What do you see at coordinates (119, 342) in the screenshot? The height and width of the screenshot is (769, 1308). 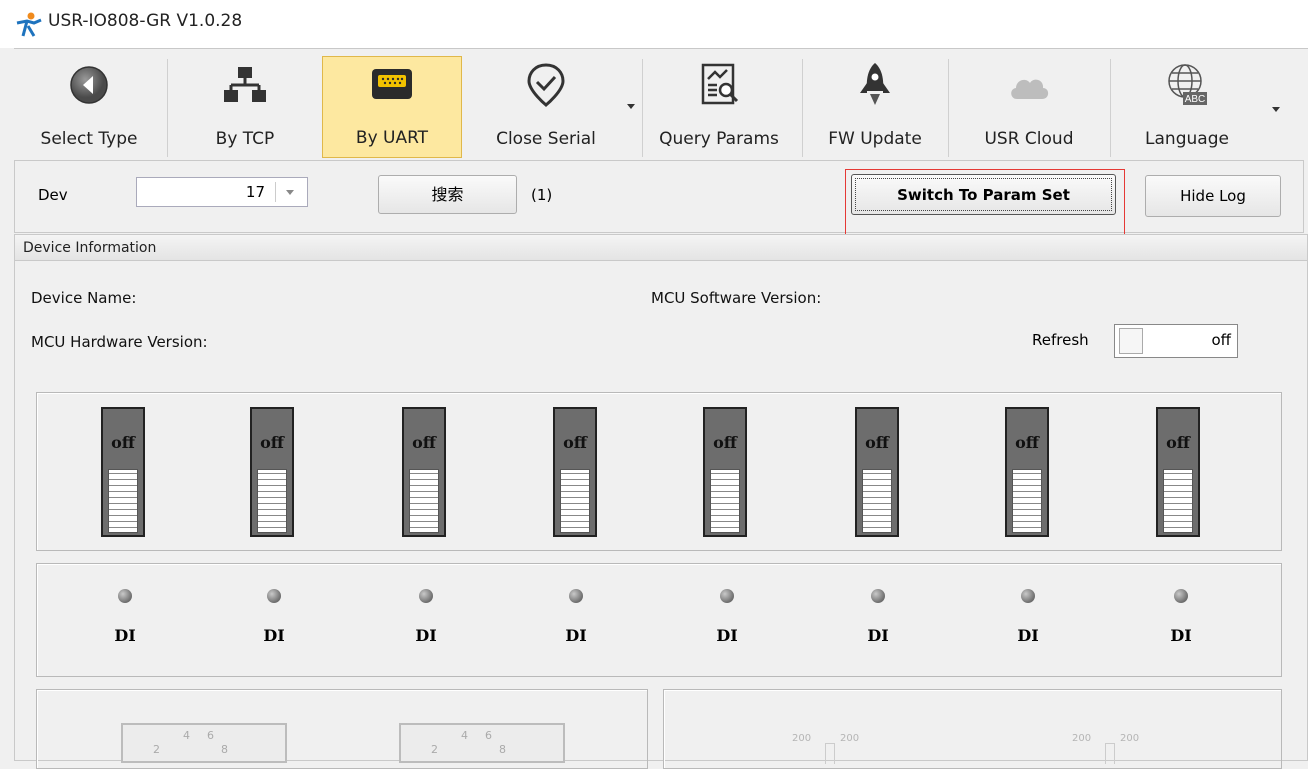 I see `mcu-hardware-version-label: MCU Hardware Version:` at bounding box center [119, 342].